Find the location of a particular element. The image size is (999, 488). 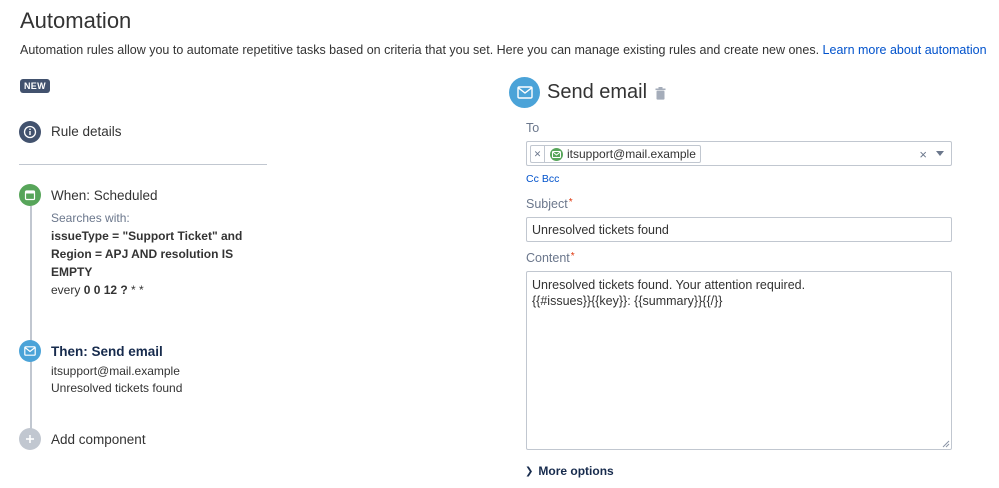

left-divider is located at coordinates (143, 164).